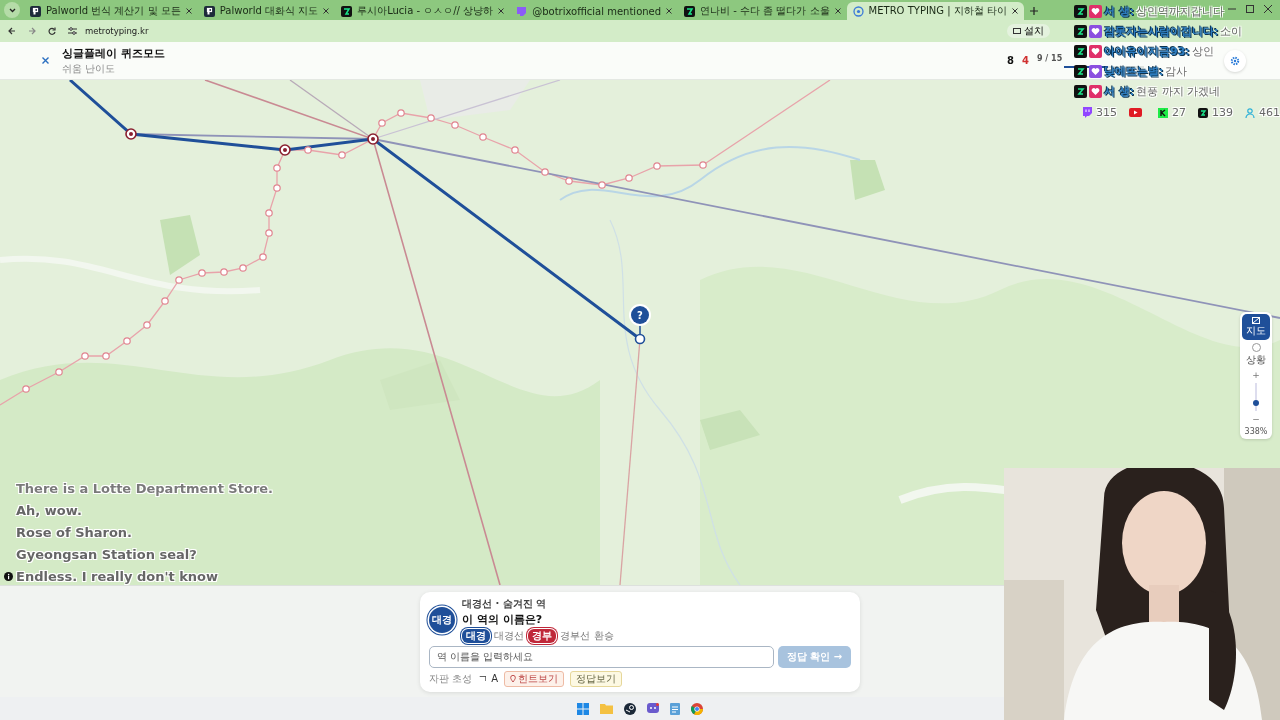 The height and width of the screenshot is (720, 1280). I want to click on monitor-icon, so click(1017, 31).